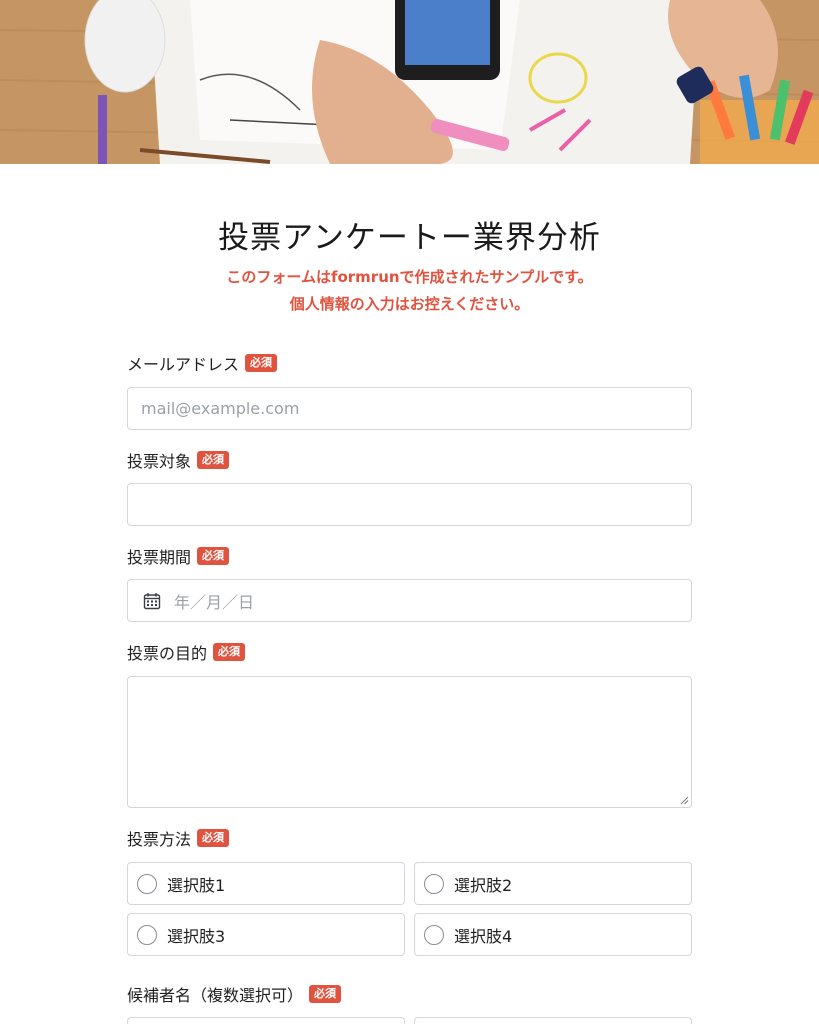 The height and width of the screenshot is (1024, 819). What do you see at coordinates (483, 936) in the screenshot?
I see `method-option-label: 選択肢4` at bounding box center [483, 936].